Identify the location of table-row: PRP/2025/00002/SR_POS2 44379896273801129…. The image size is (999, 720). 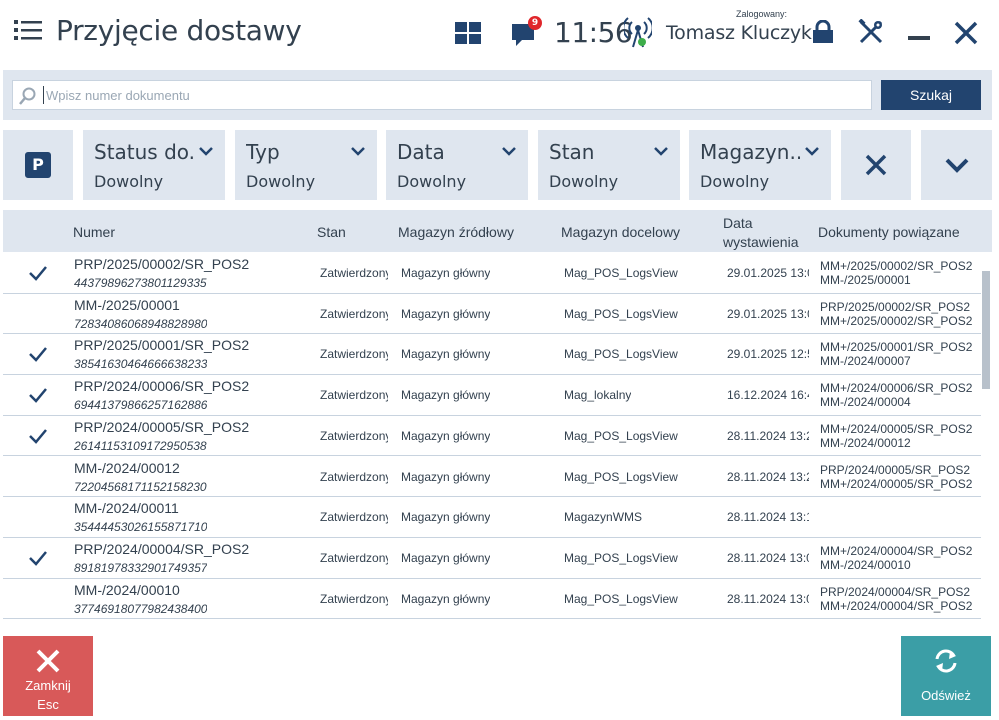
(492, 273).